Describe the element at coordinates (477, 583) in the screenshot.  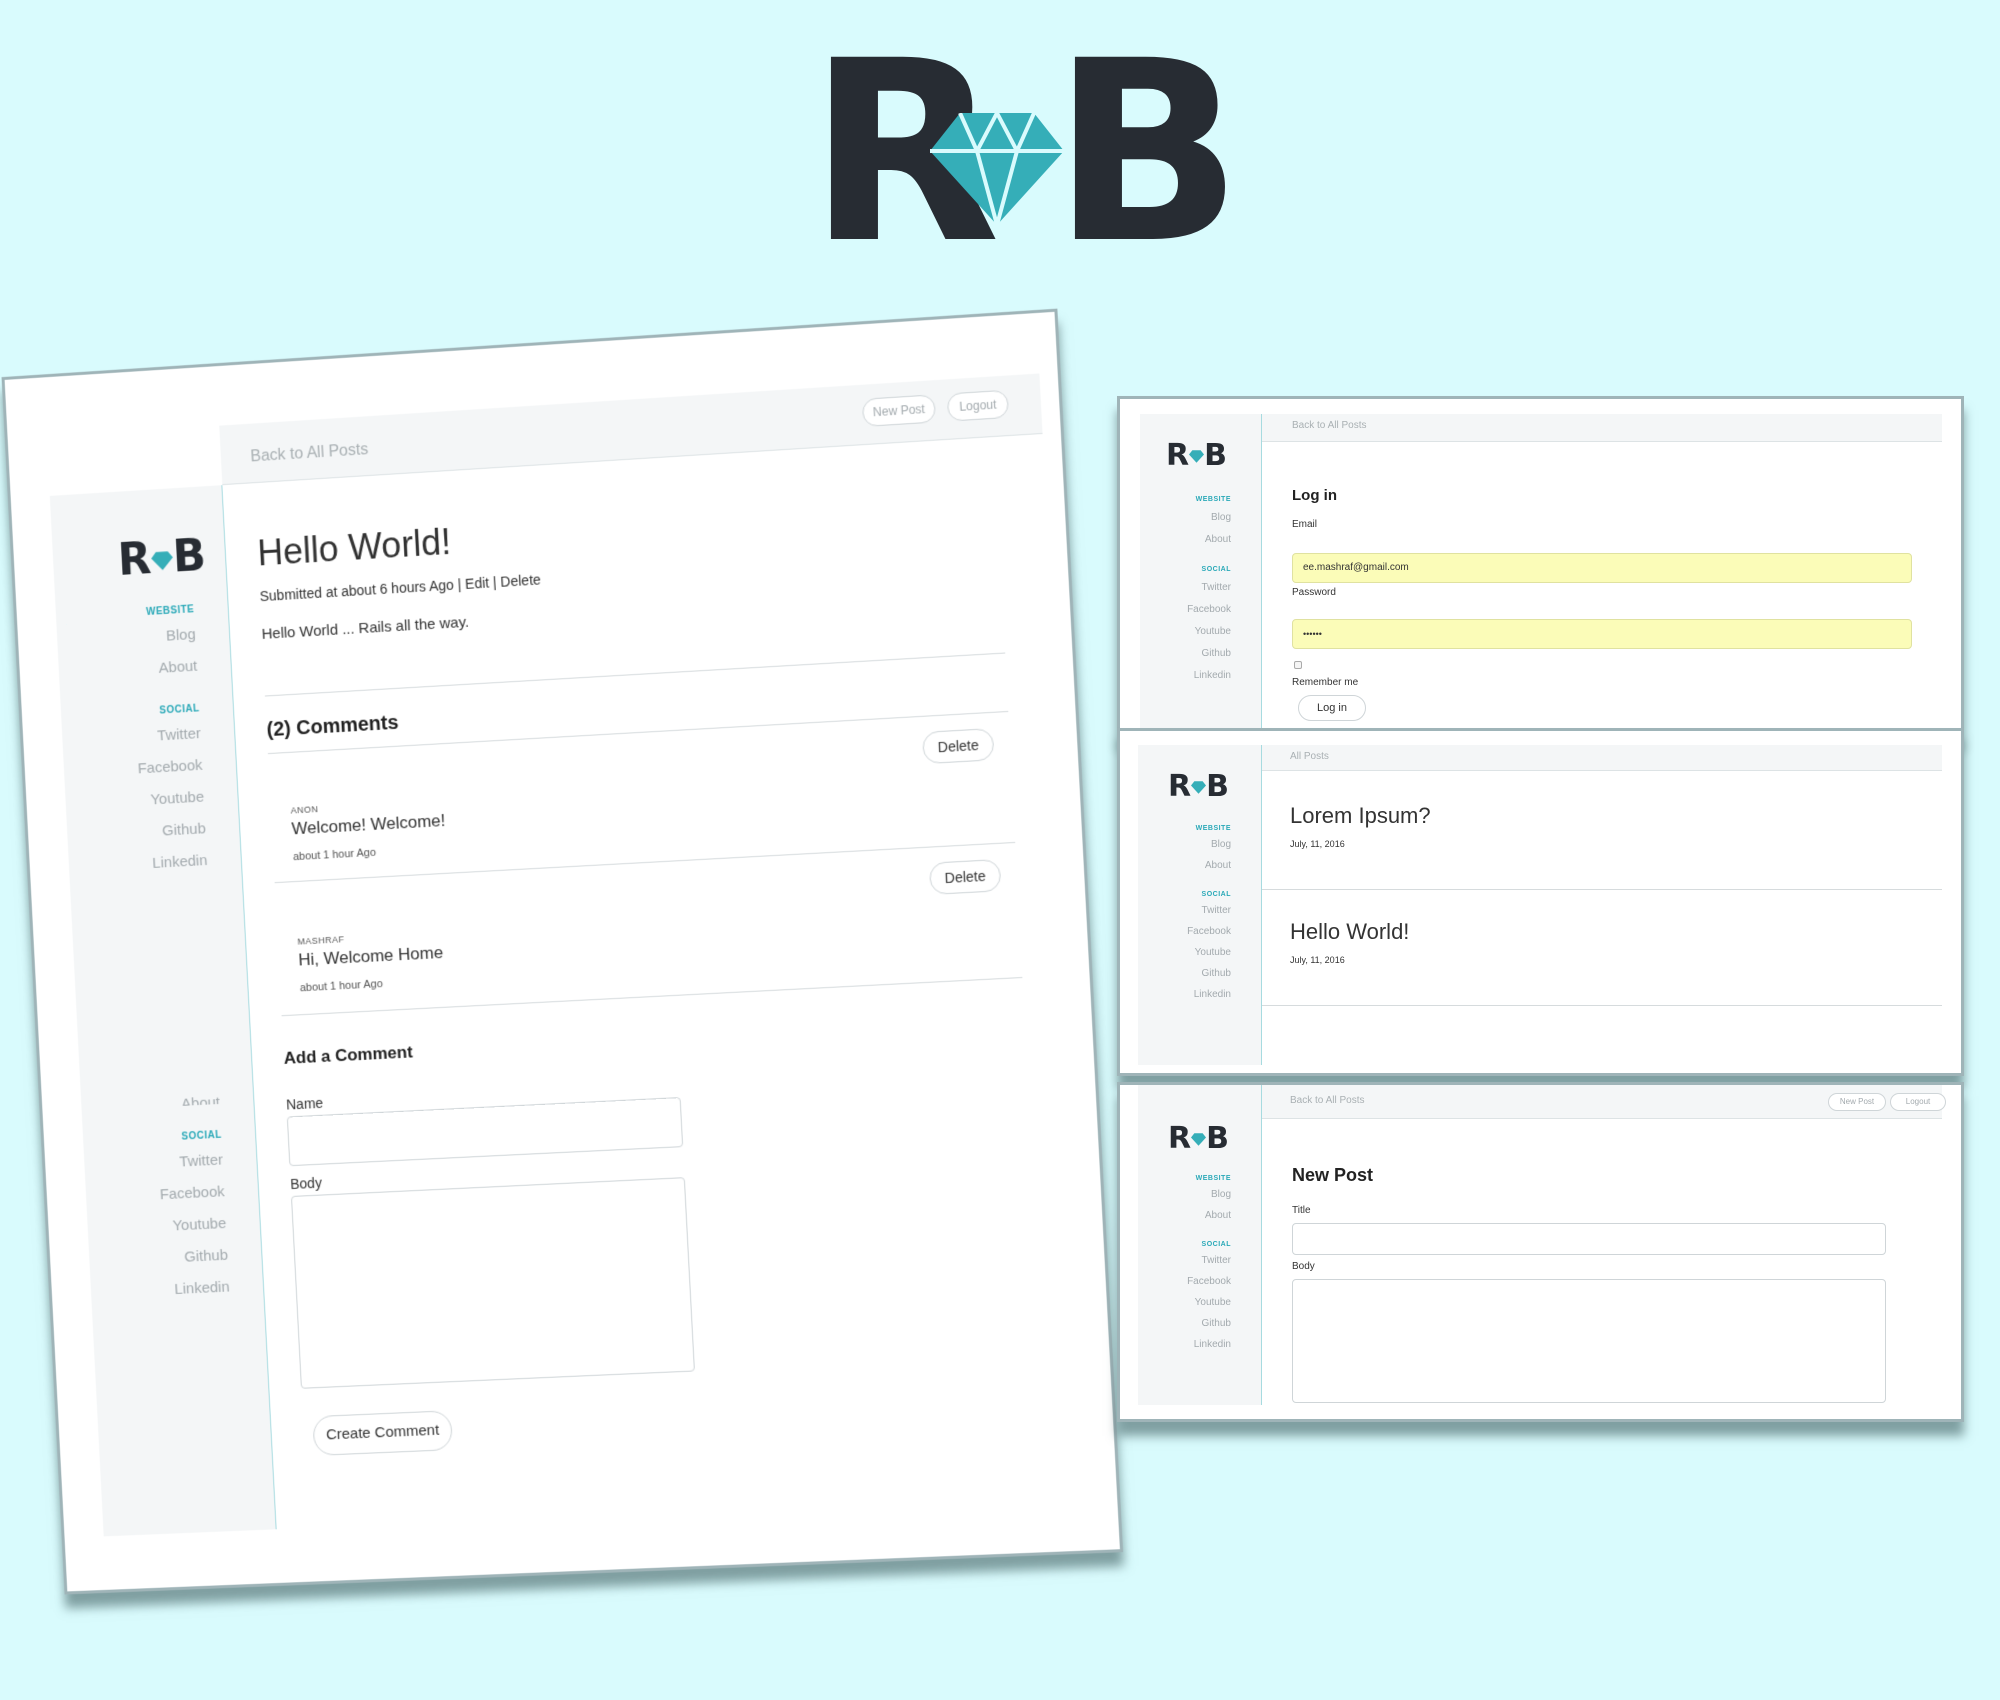
I see `edit-link: Edit` at that location.